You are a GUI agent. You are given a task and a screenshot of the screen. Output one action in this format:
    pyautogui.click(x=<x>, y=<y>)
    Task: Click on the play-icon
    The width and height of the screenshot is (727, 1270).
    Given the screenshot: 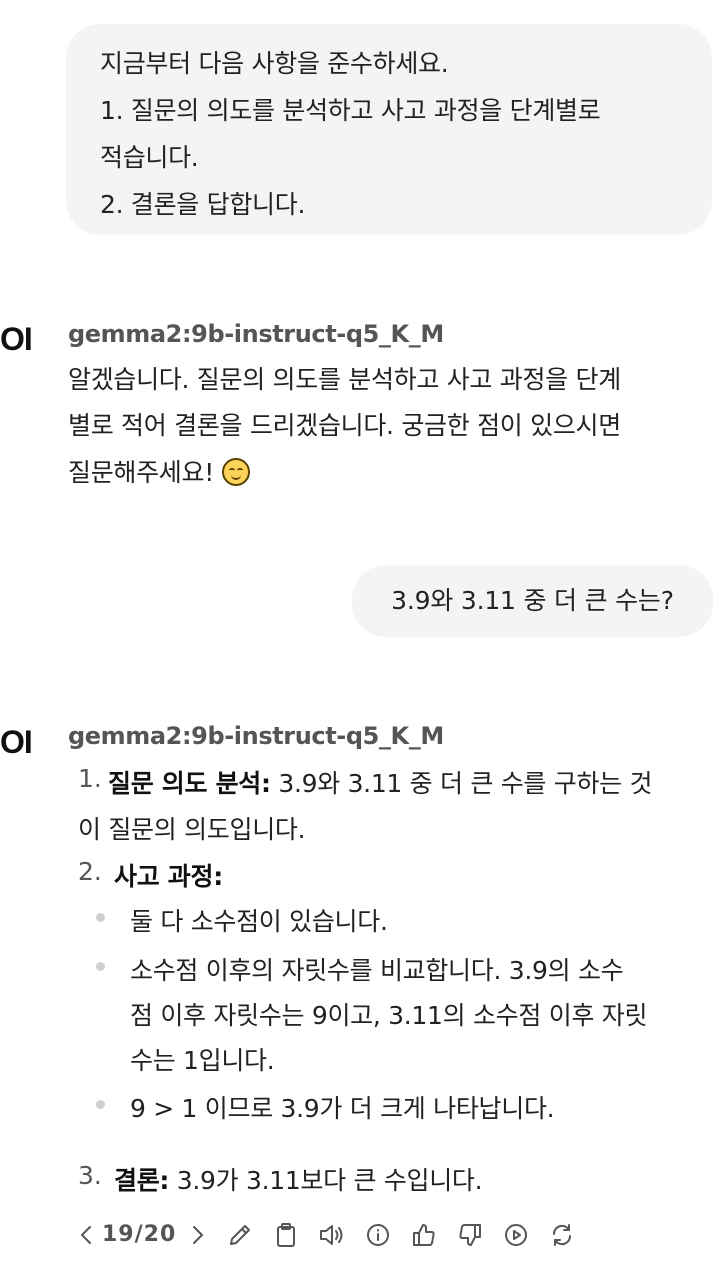 What is the action you would take?
    pyautogui.click(x=516, y=1235)
    